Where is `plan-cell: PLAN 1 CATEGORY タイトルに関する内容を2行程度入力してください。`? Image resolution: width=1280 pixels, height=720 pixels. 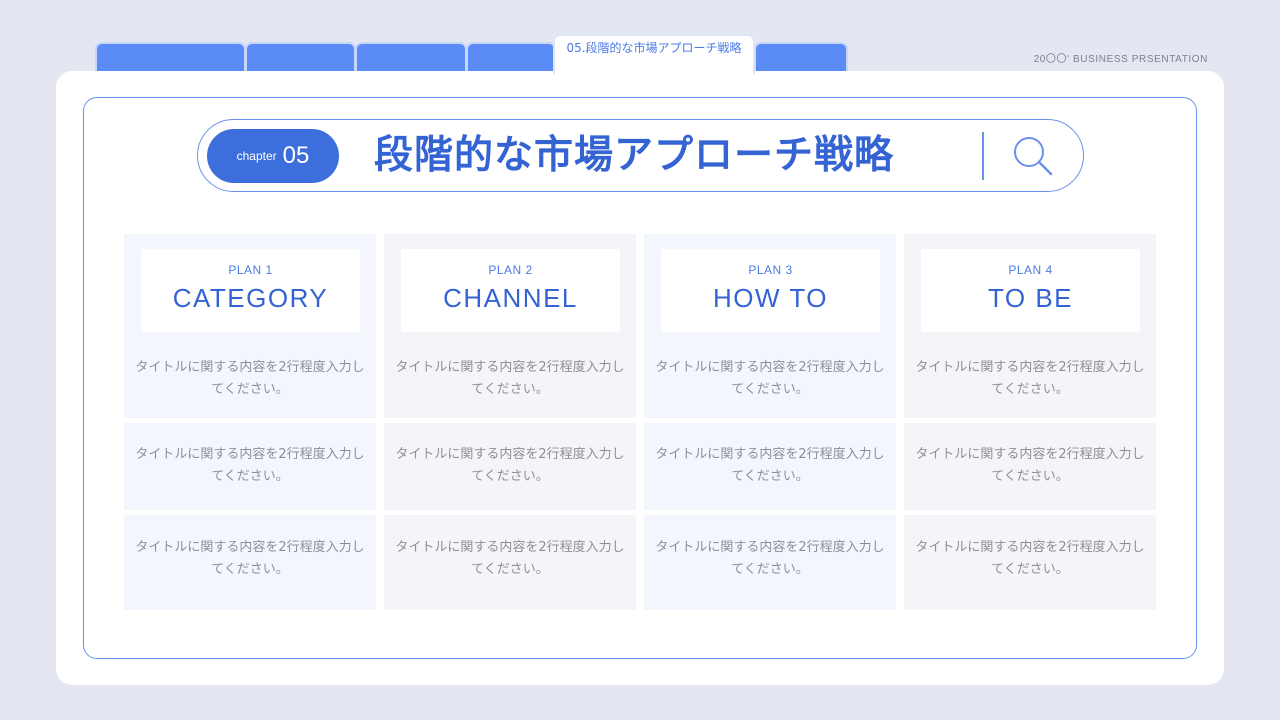 plan-cell: PLAN 1 CATEGORY タイトルに関する内容を2行程度入力してください。 is located at coordinates (250, 326).